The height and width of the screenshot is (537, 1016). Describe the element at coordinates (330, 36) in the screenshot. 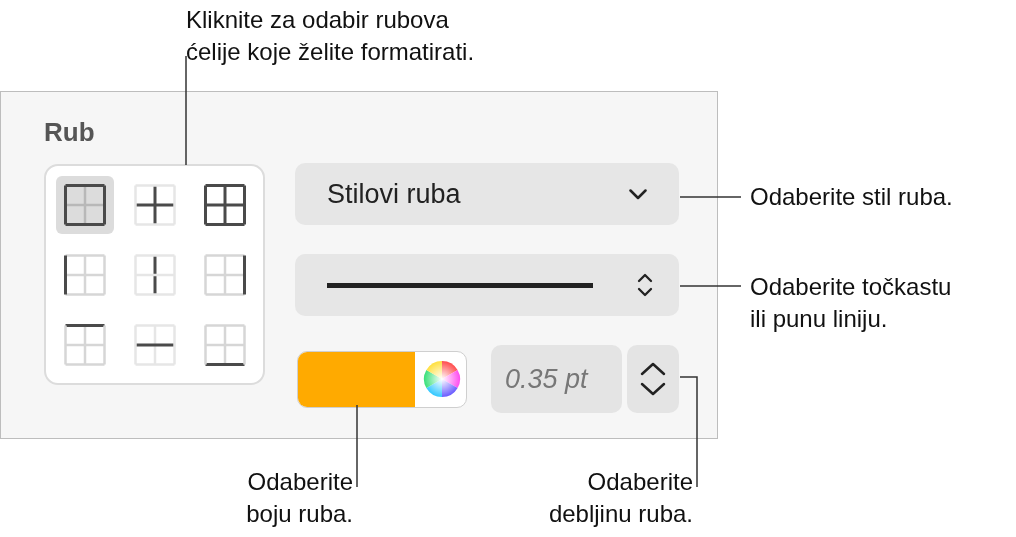

I see `callout-text: Kliknite za odabir rubova ćelije koje želite formatirati.` at that location.